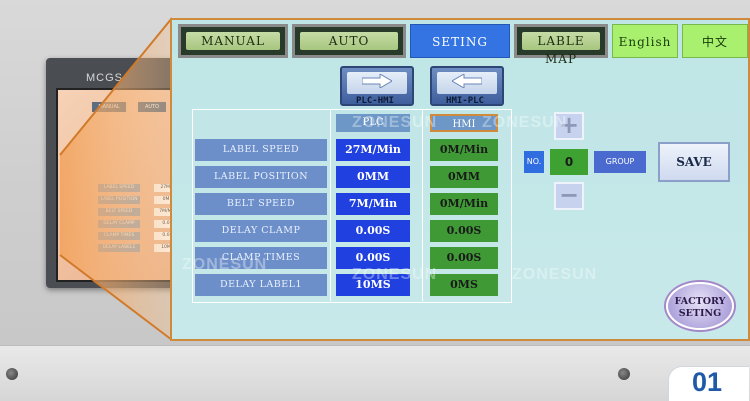  Describe the element at coordinates (467, 81) in the screenshot. I see `arrow-left-icon` at that location.